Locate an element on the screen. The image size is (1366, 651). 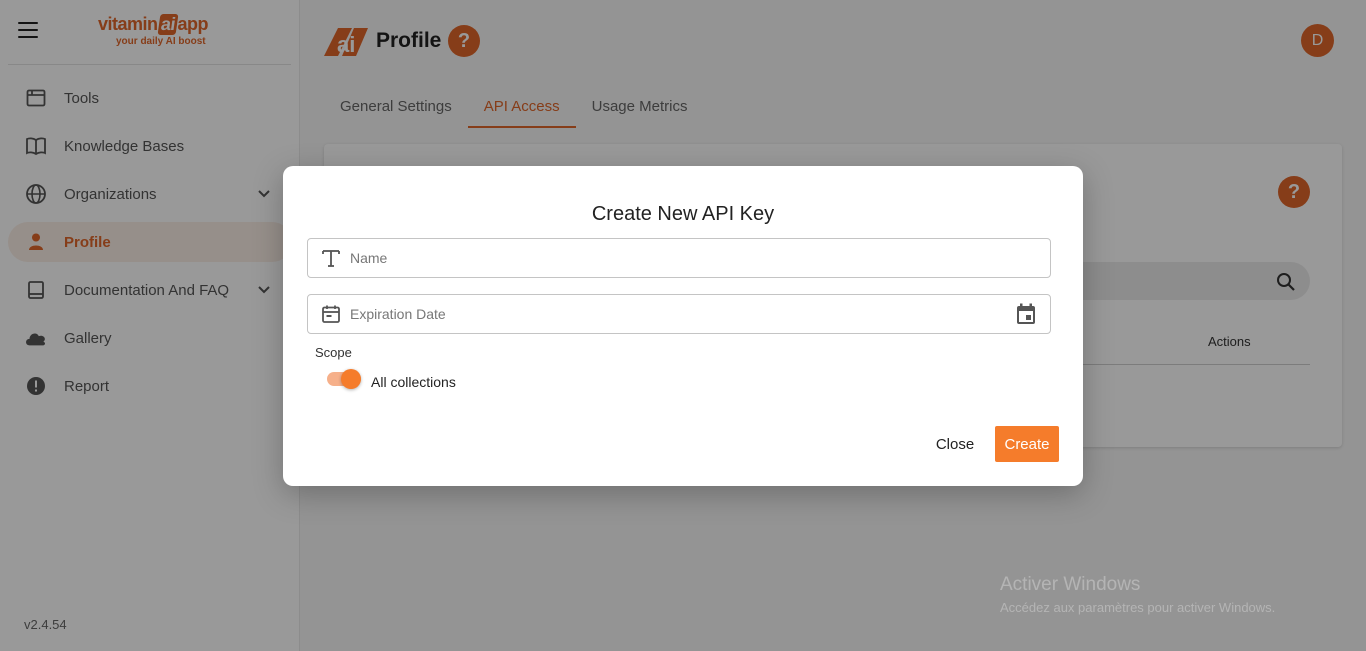
close-button: Close is located at coordinates (955, 444).